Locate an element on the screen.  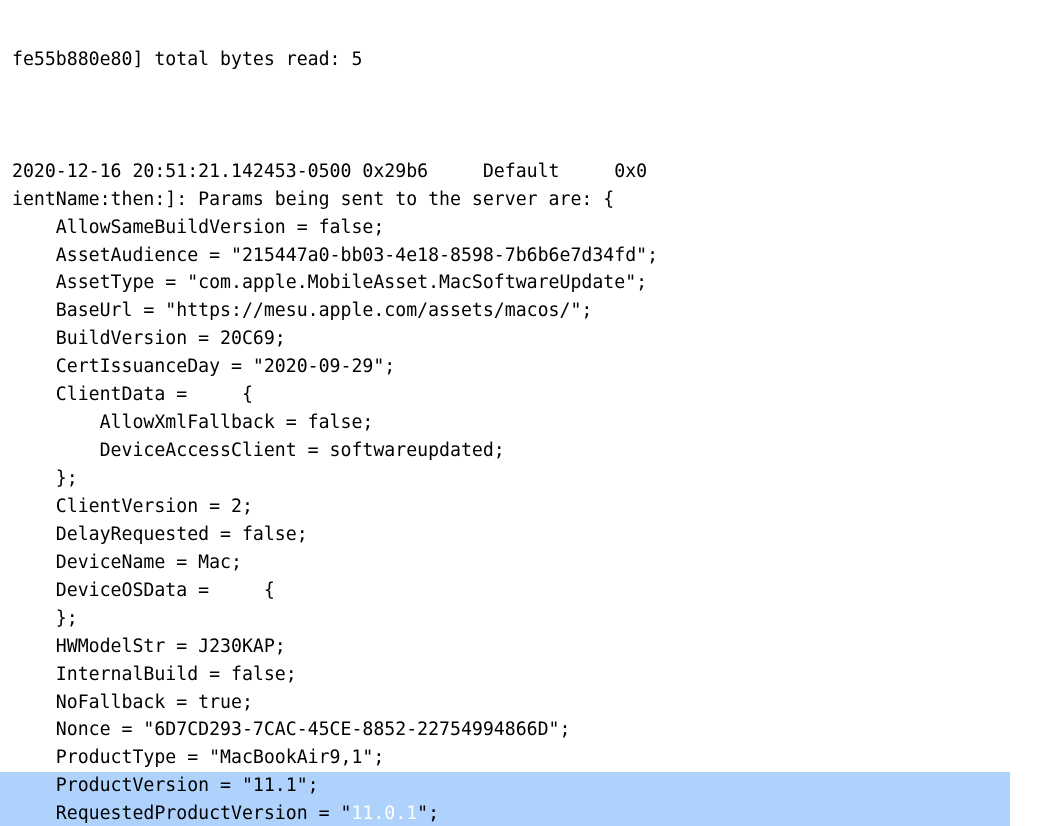
log-line-requestedproductversion: RequestedProductVersion = "11.0.1"; is located at coordinates (505, 813).